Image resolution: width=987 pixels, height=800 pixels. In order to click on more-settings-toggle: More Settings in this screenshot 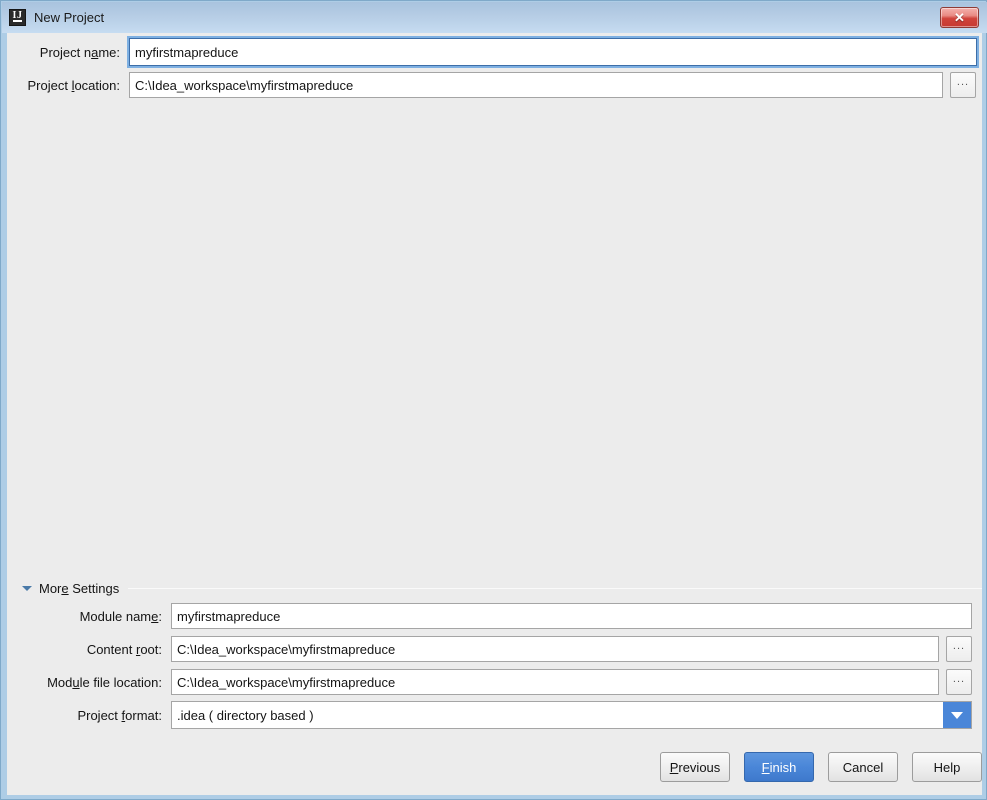, I will do `click(502, 588)`.